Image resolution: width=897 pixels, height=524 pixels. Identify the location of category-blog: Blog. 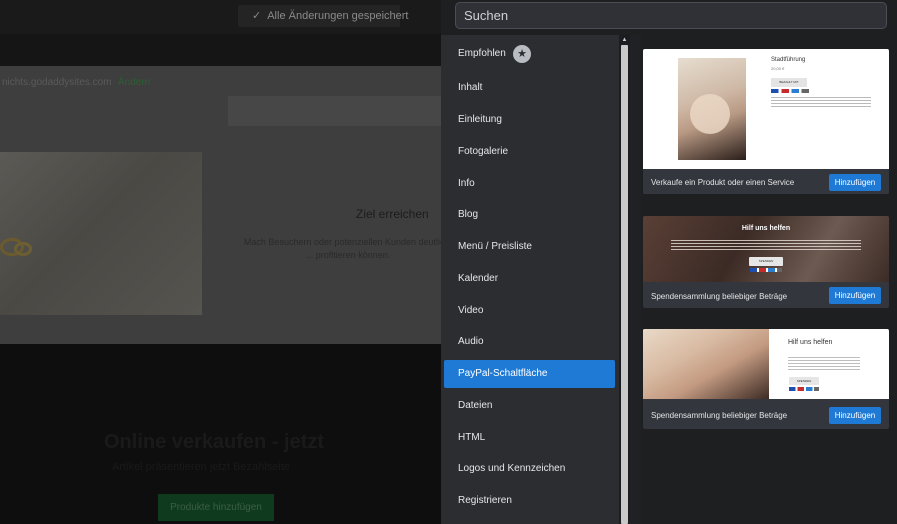
(529, 215).